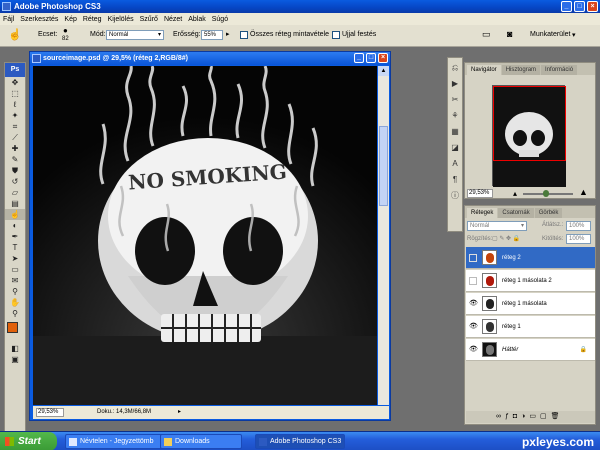 Image resolution: width=600 pixels, height=450 pixels. I want to click on history-brush-icon: ↺, so click(15, 181).